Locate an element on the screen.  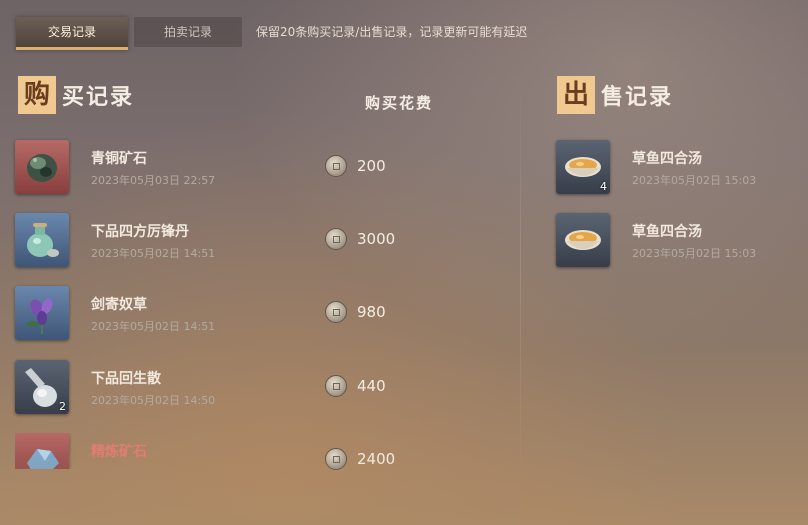
buy-record-row: 2 下品回生散 2023年05月02日 14:50 440 is located at coordinates (245, 392).